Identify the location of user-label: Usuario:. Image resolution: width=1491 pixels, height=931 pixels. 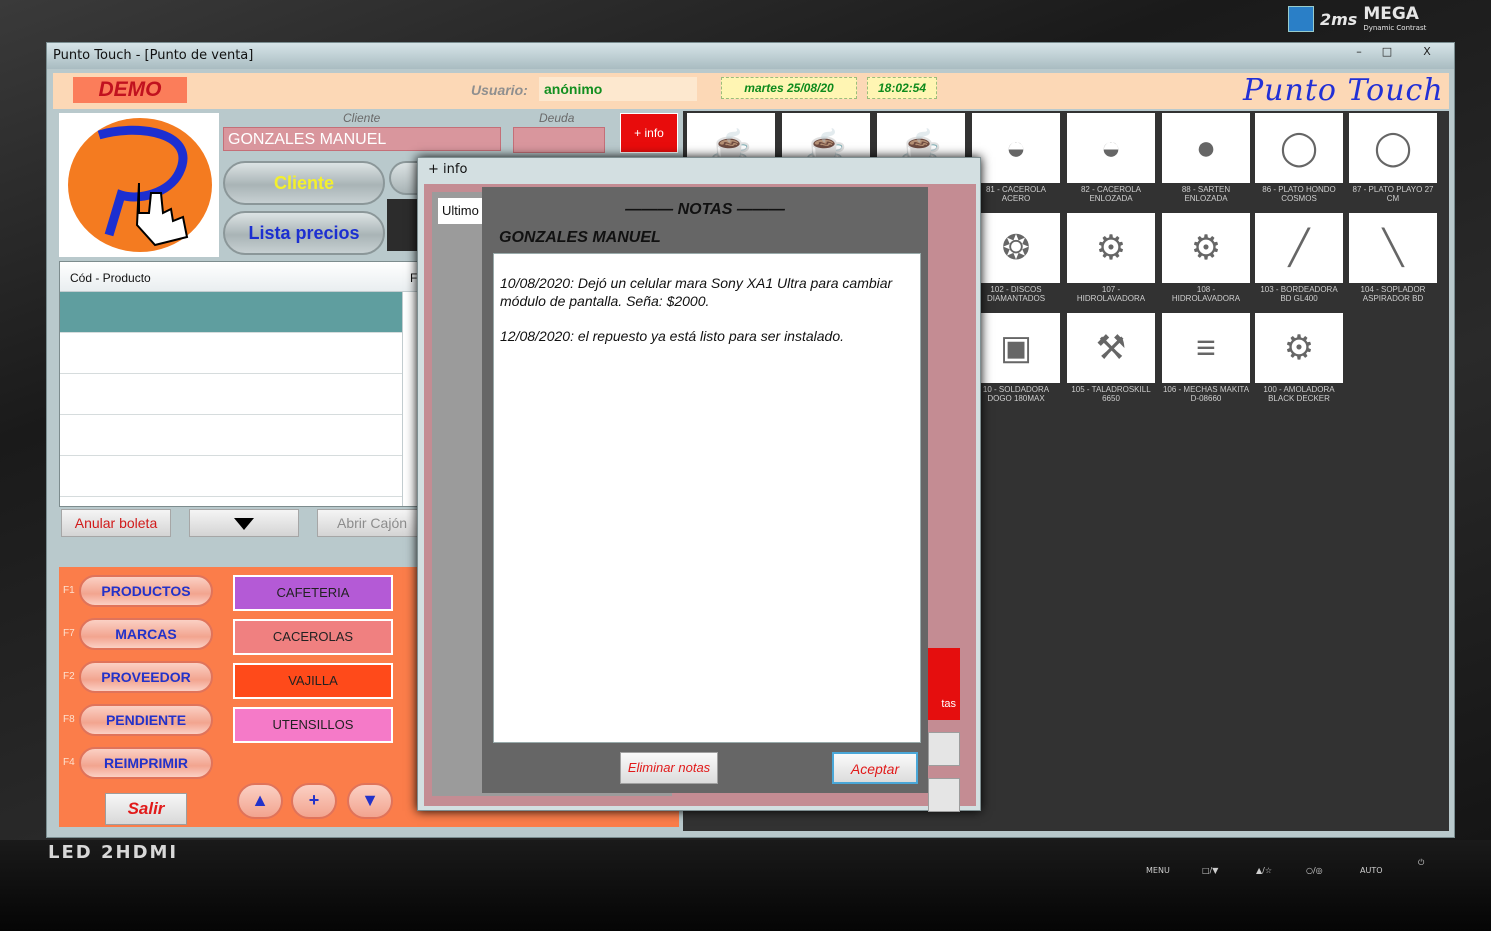
(499, 90).